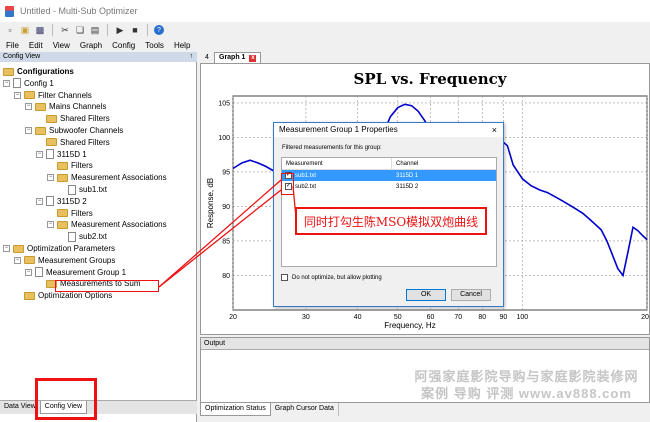 This screenshot has width=650, height=422. What do you see at coordinates (154, 45) in the screenshot?
I see `menu-tools: Tools` at bounding box center [154, 45].